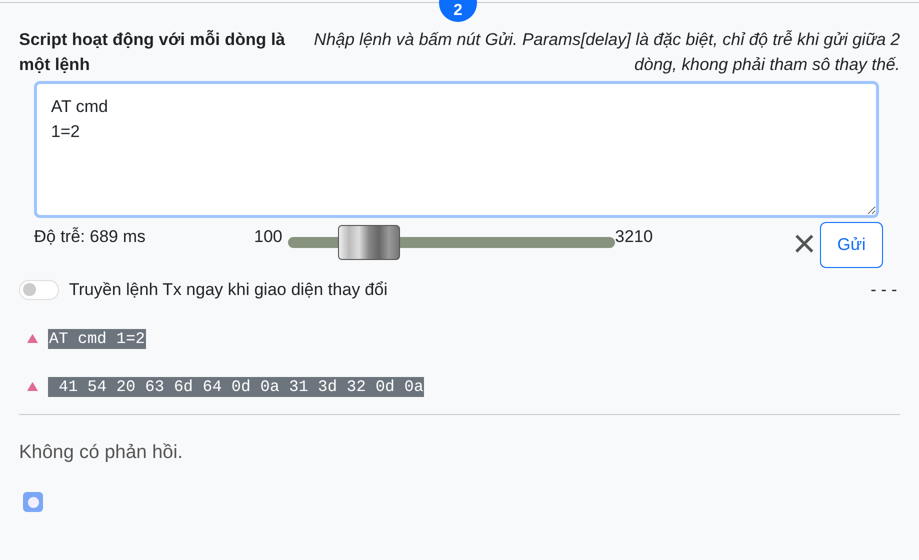 This screenshot has width=919, height=560. Describe the element at coordinates (458, 11) in the screenshot. I see `step-badge: 2` at that location.